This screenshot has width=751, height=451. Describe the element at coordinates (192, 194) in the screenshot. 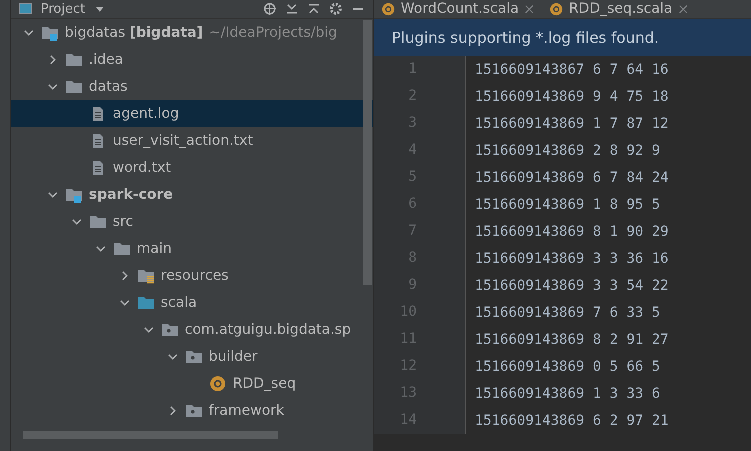

I see `tree-row: spark-core` at that location.